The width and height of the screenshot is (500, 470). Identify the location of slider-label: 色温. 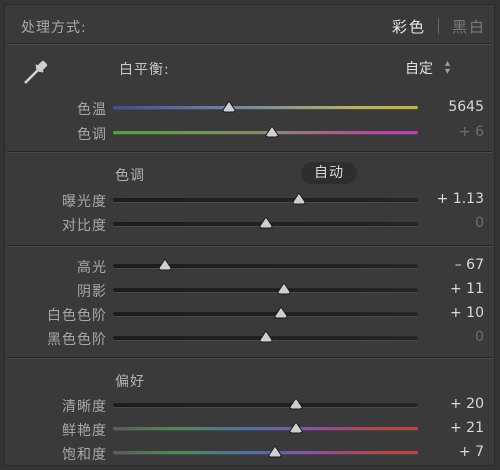
(92, 110).